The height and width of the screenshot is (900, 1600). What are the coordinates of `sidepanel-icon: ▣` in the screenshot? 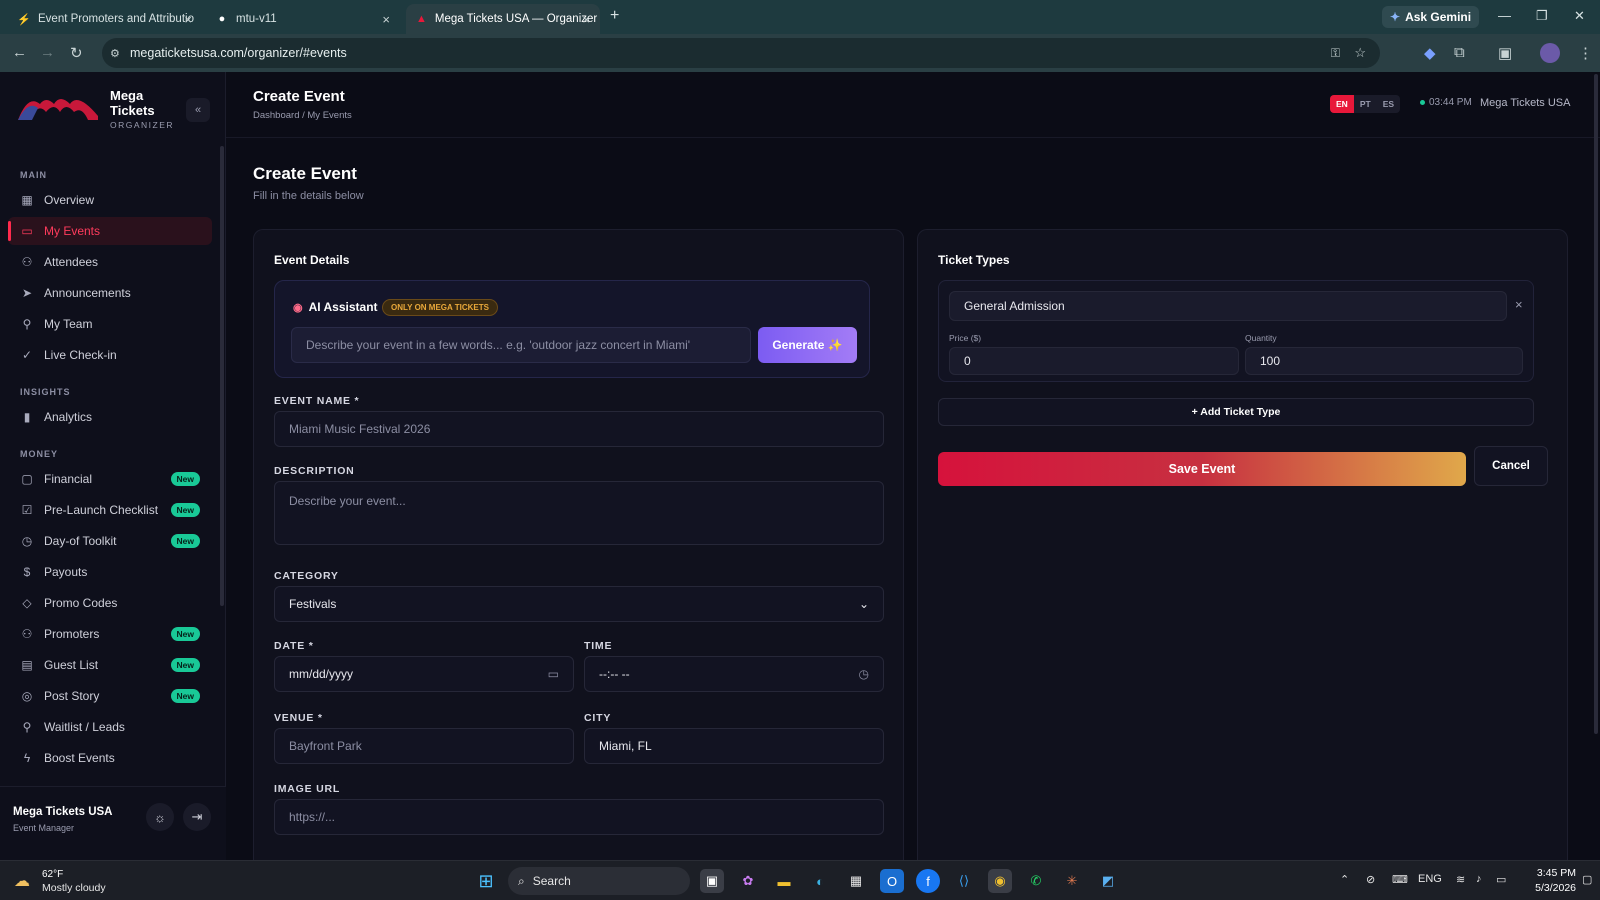 It's located at (1505, 53).